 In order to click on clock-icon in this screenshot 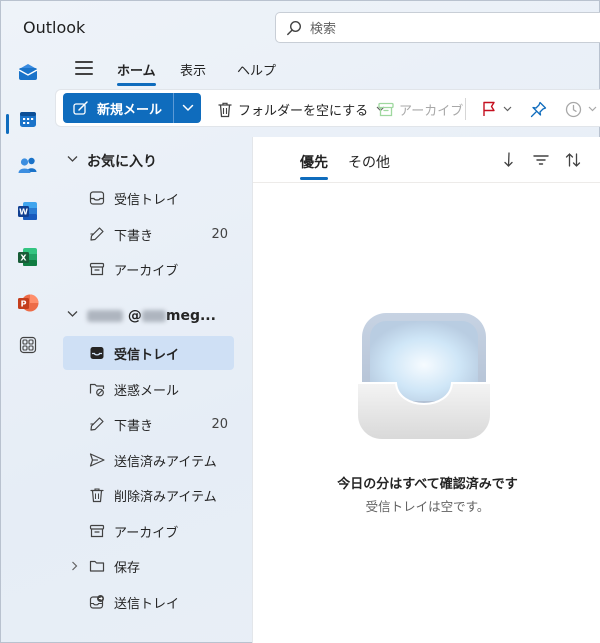, I will do `click(573, 109)`.